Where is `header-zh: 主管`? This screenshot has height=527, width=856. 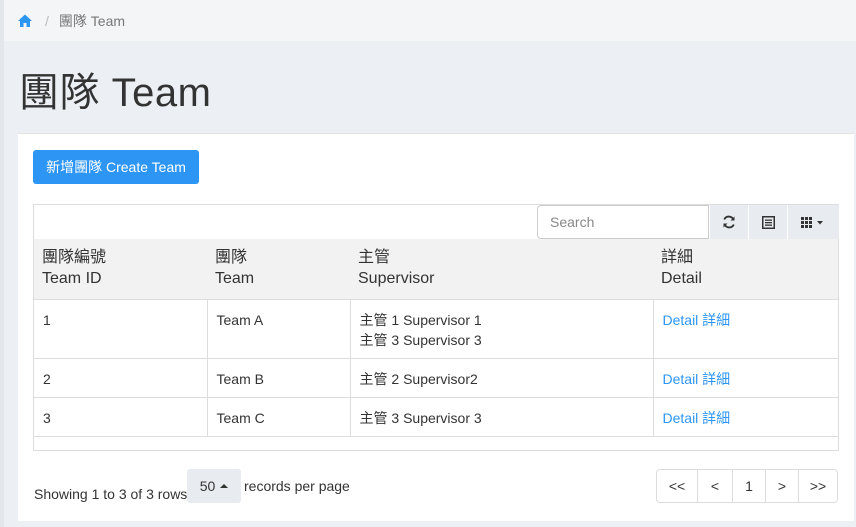 header-zh: 主管 is located at coordinates (374, 257).